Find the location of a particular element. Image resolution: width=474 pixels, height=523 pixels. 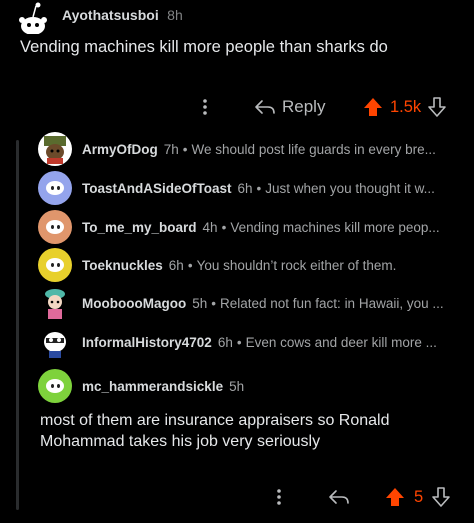

comment-time: 8h is located at coordinates (175, 15).